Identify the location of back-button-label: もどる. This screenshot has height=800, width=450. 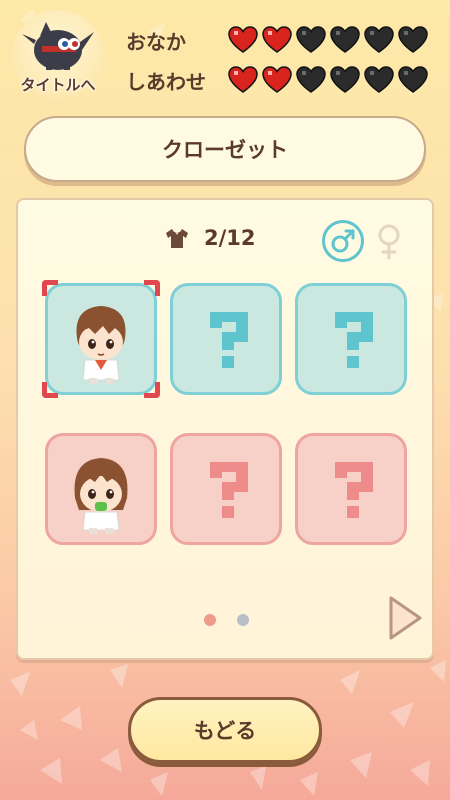
(225, 731).